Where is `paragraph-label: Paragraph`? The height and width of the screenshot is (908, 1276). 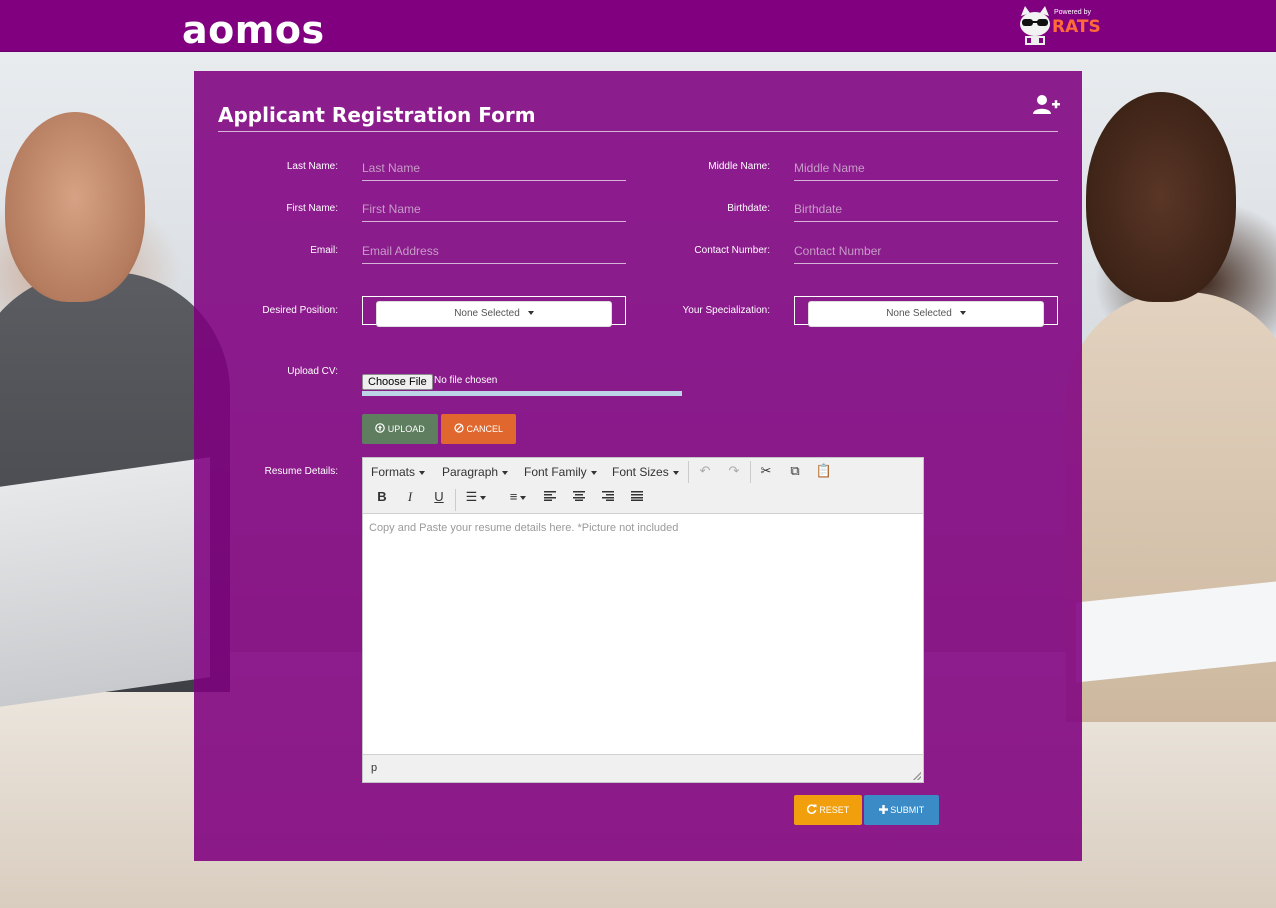
paragraph-label: Paragraph is located at coordinates (470, 472).